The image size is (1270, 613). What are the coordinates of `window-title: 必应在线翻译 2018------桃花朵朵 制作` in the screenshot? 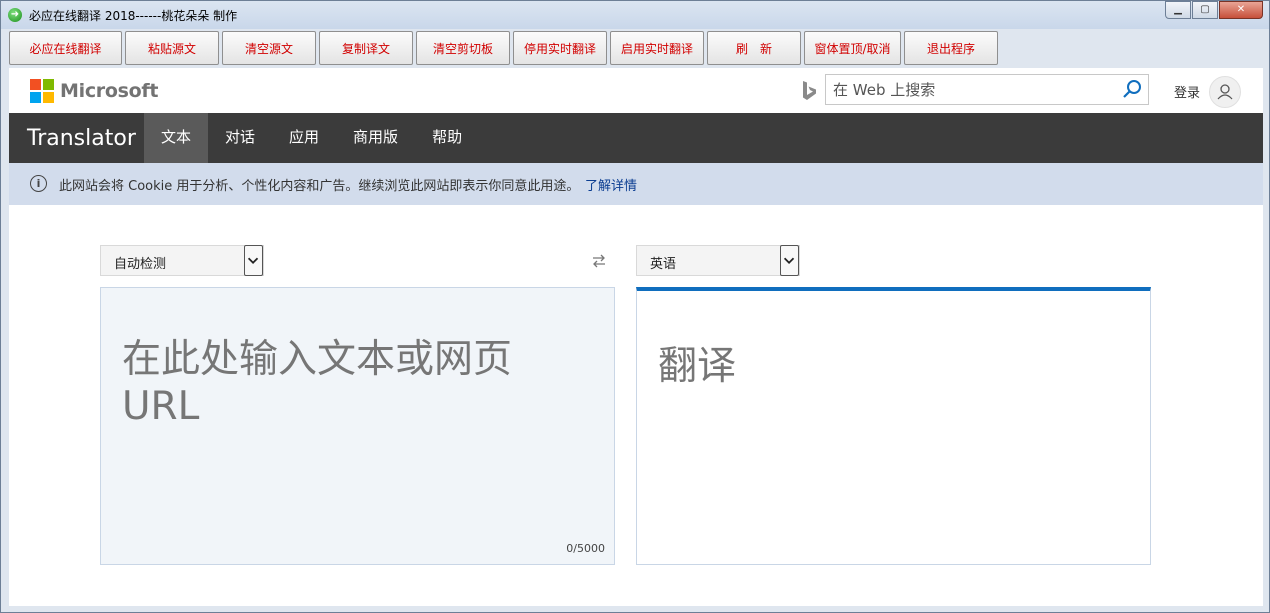 It's located at (133, 16).